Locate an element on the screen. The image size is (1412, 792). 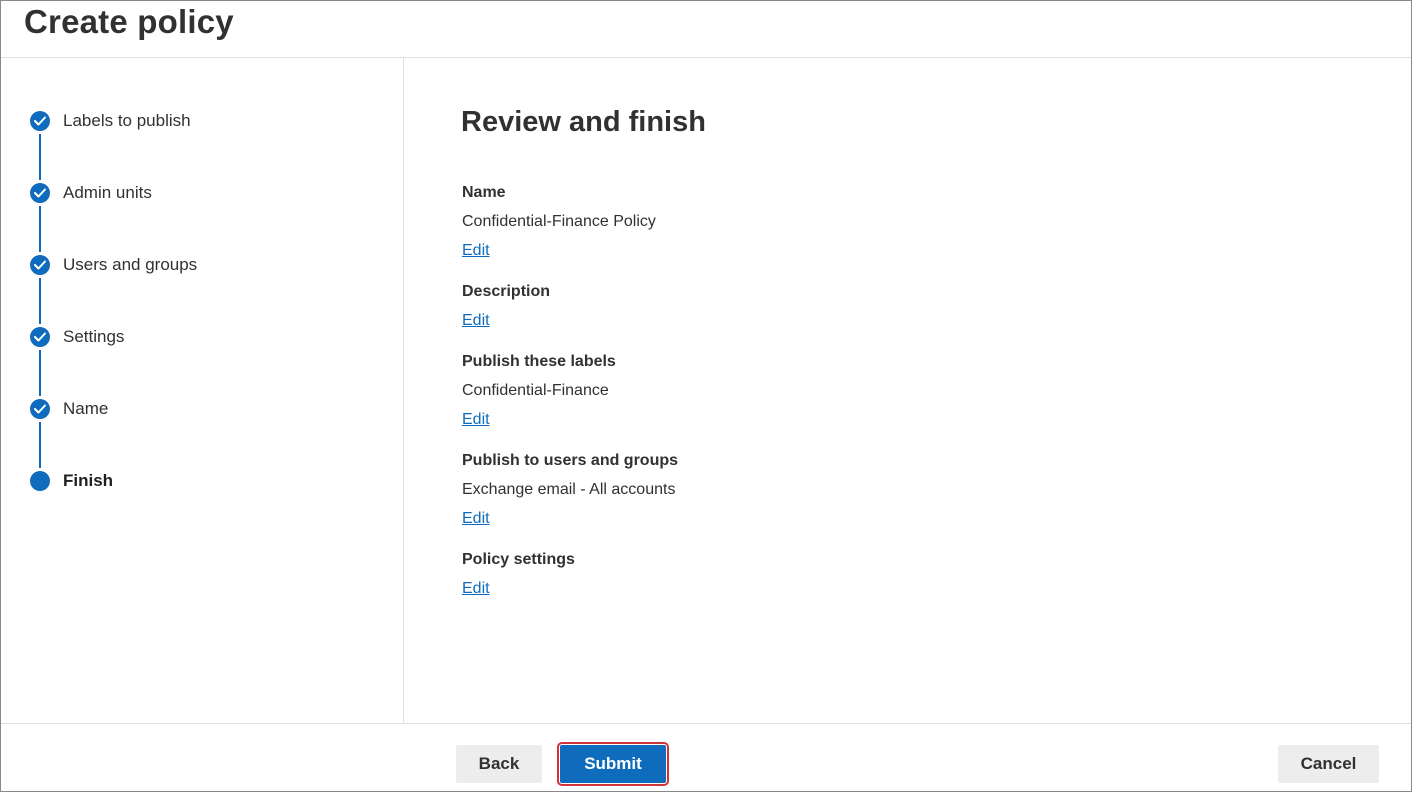
submit-button: Submit is located at coordinates (613, 764).